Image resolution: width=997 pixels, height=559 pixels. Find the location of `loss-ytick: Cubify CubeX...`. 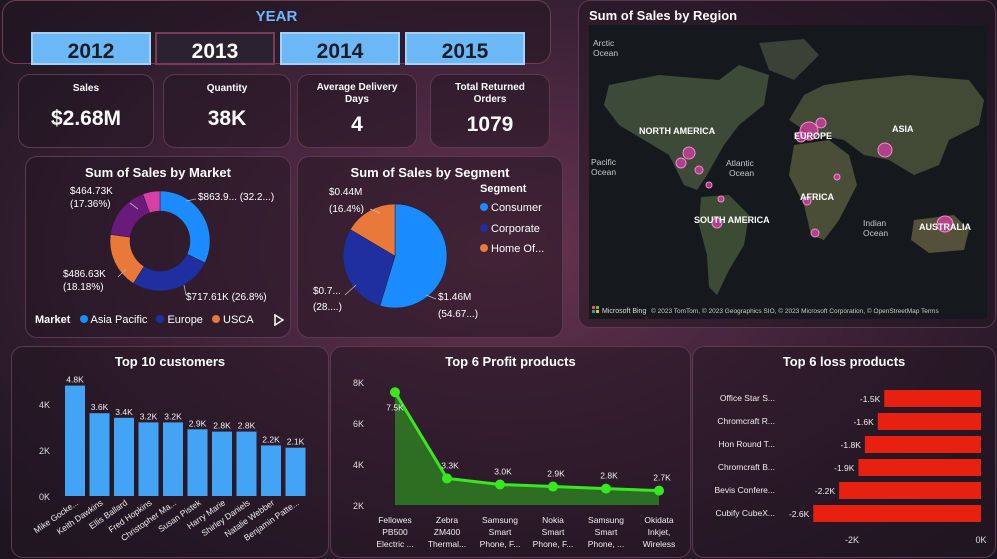

loss-ytick: Cubify CubeX... is located at coordinates (745, 513).